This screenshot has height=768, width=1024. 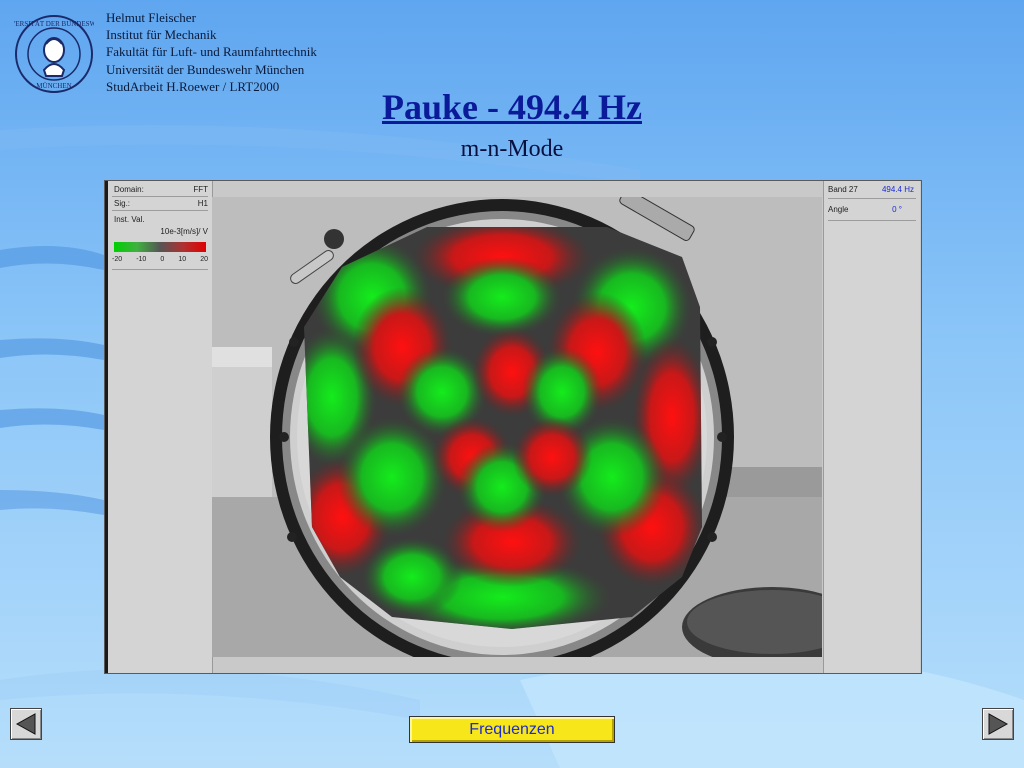 I want to click on scale-tick: 0, so click(x=162, y=259).